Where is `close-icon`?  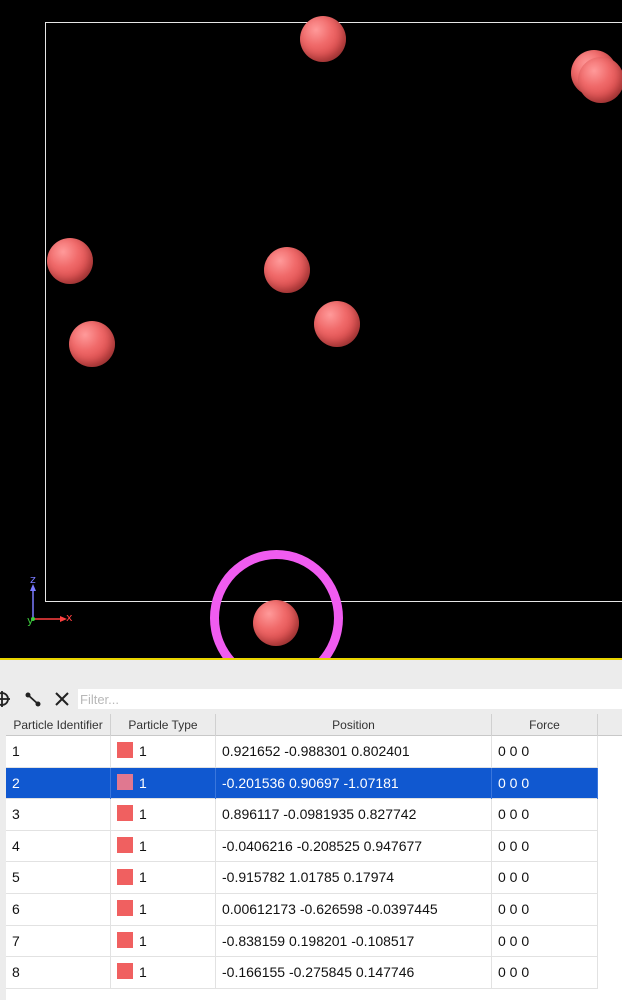 close-icon is located at coordinates (62, 699).